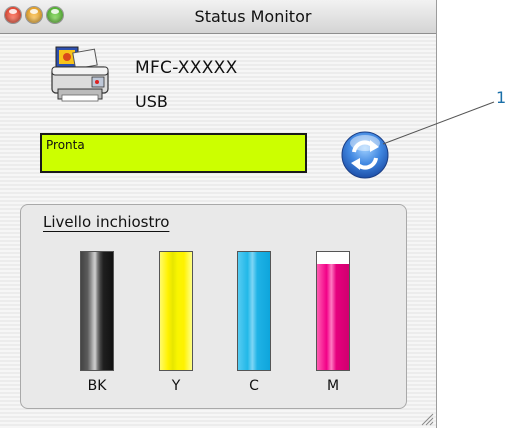 This screenshot has height=428, width=510. Describe the element at coordinates (80, 74) in the screenshot. I see `printer-icon` at that location.